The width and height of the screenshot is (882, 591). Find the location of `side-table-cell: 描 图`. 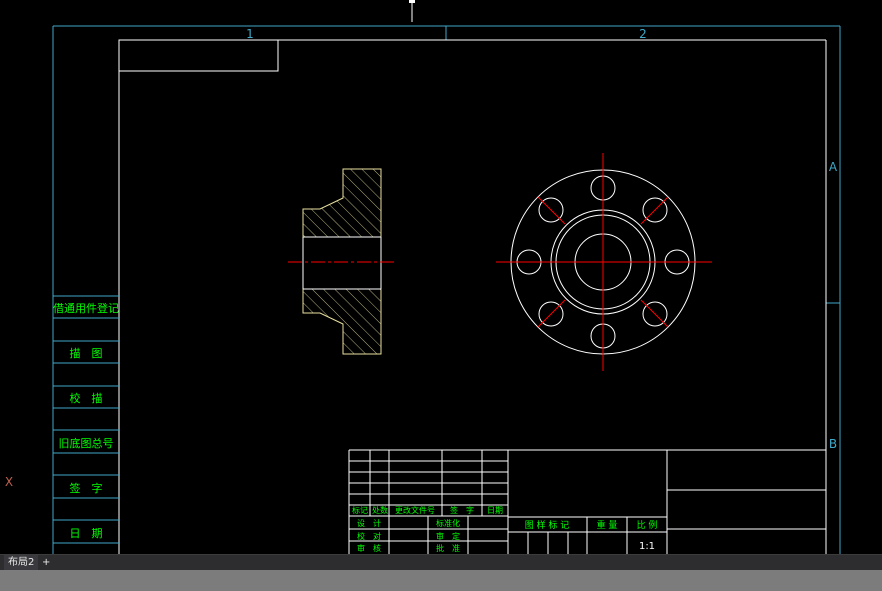

side-table-cell: 描 图 is located at coordinates (86, 353).